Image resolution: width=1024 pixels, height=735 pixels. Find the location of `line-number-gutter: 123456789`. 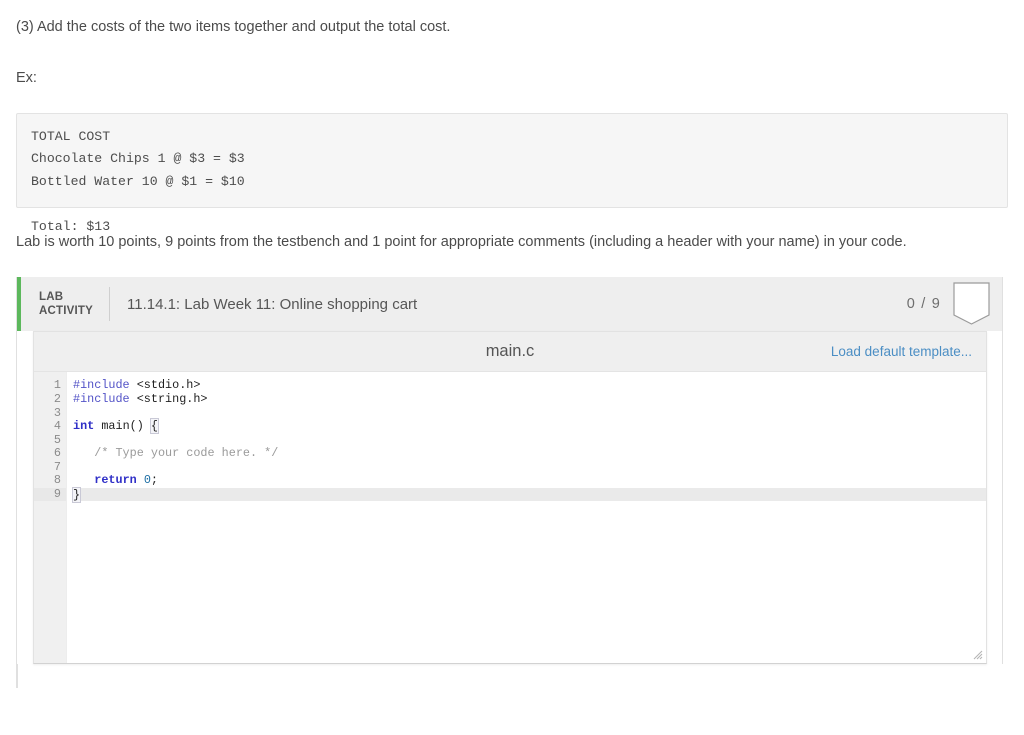

line-number-gutter: 123456789 is located at coordinates (50, 518).